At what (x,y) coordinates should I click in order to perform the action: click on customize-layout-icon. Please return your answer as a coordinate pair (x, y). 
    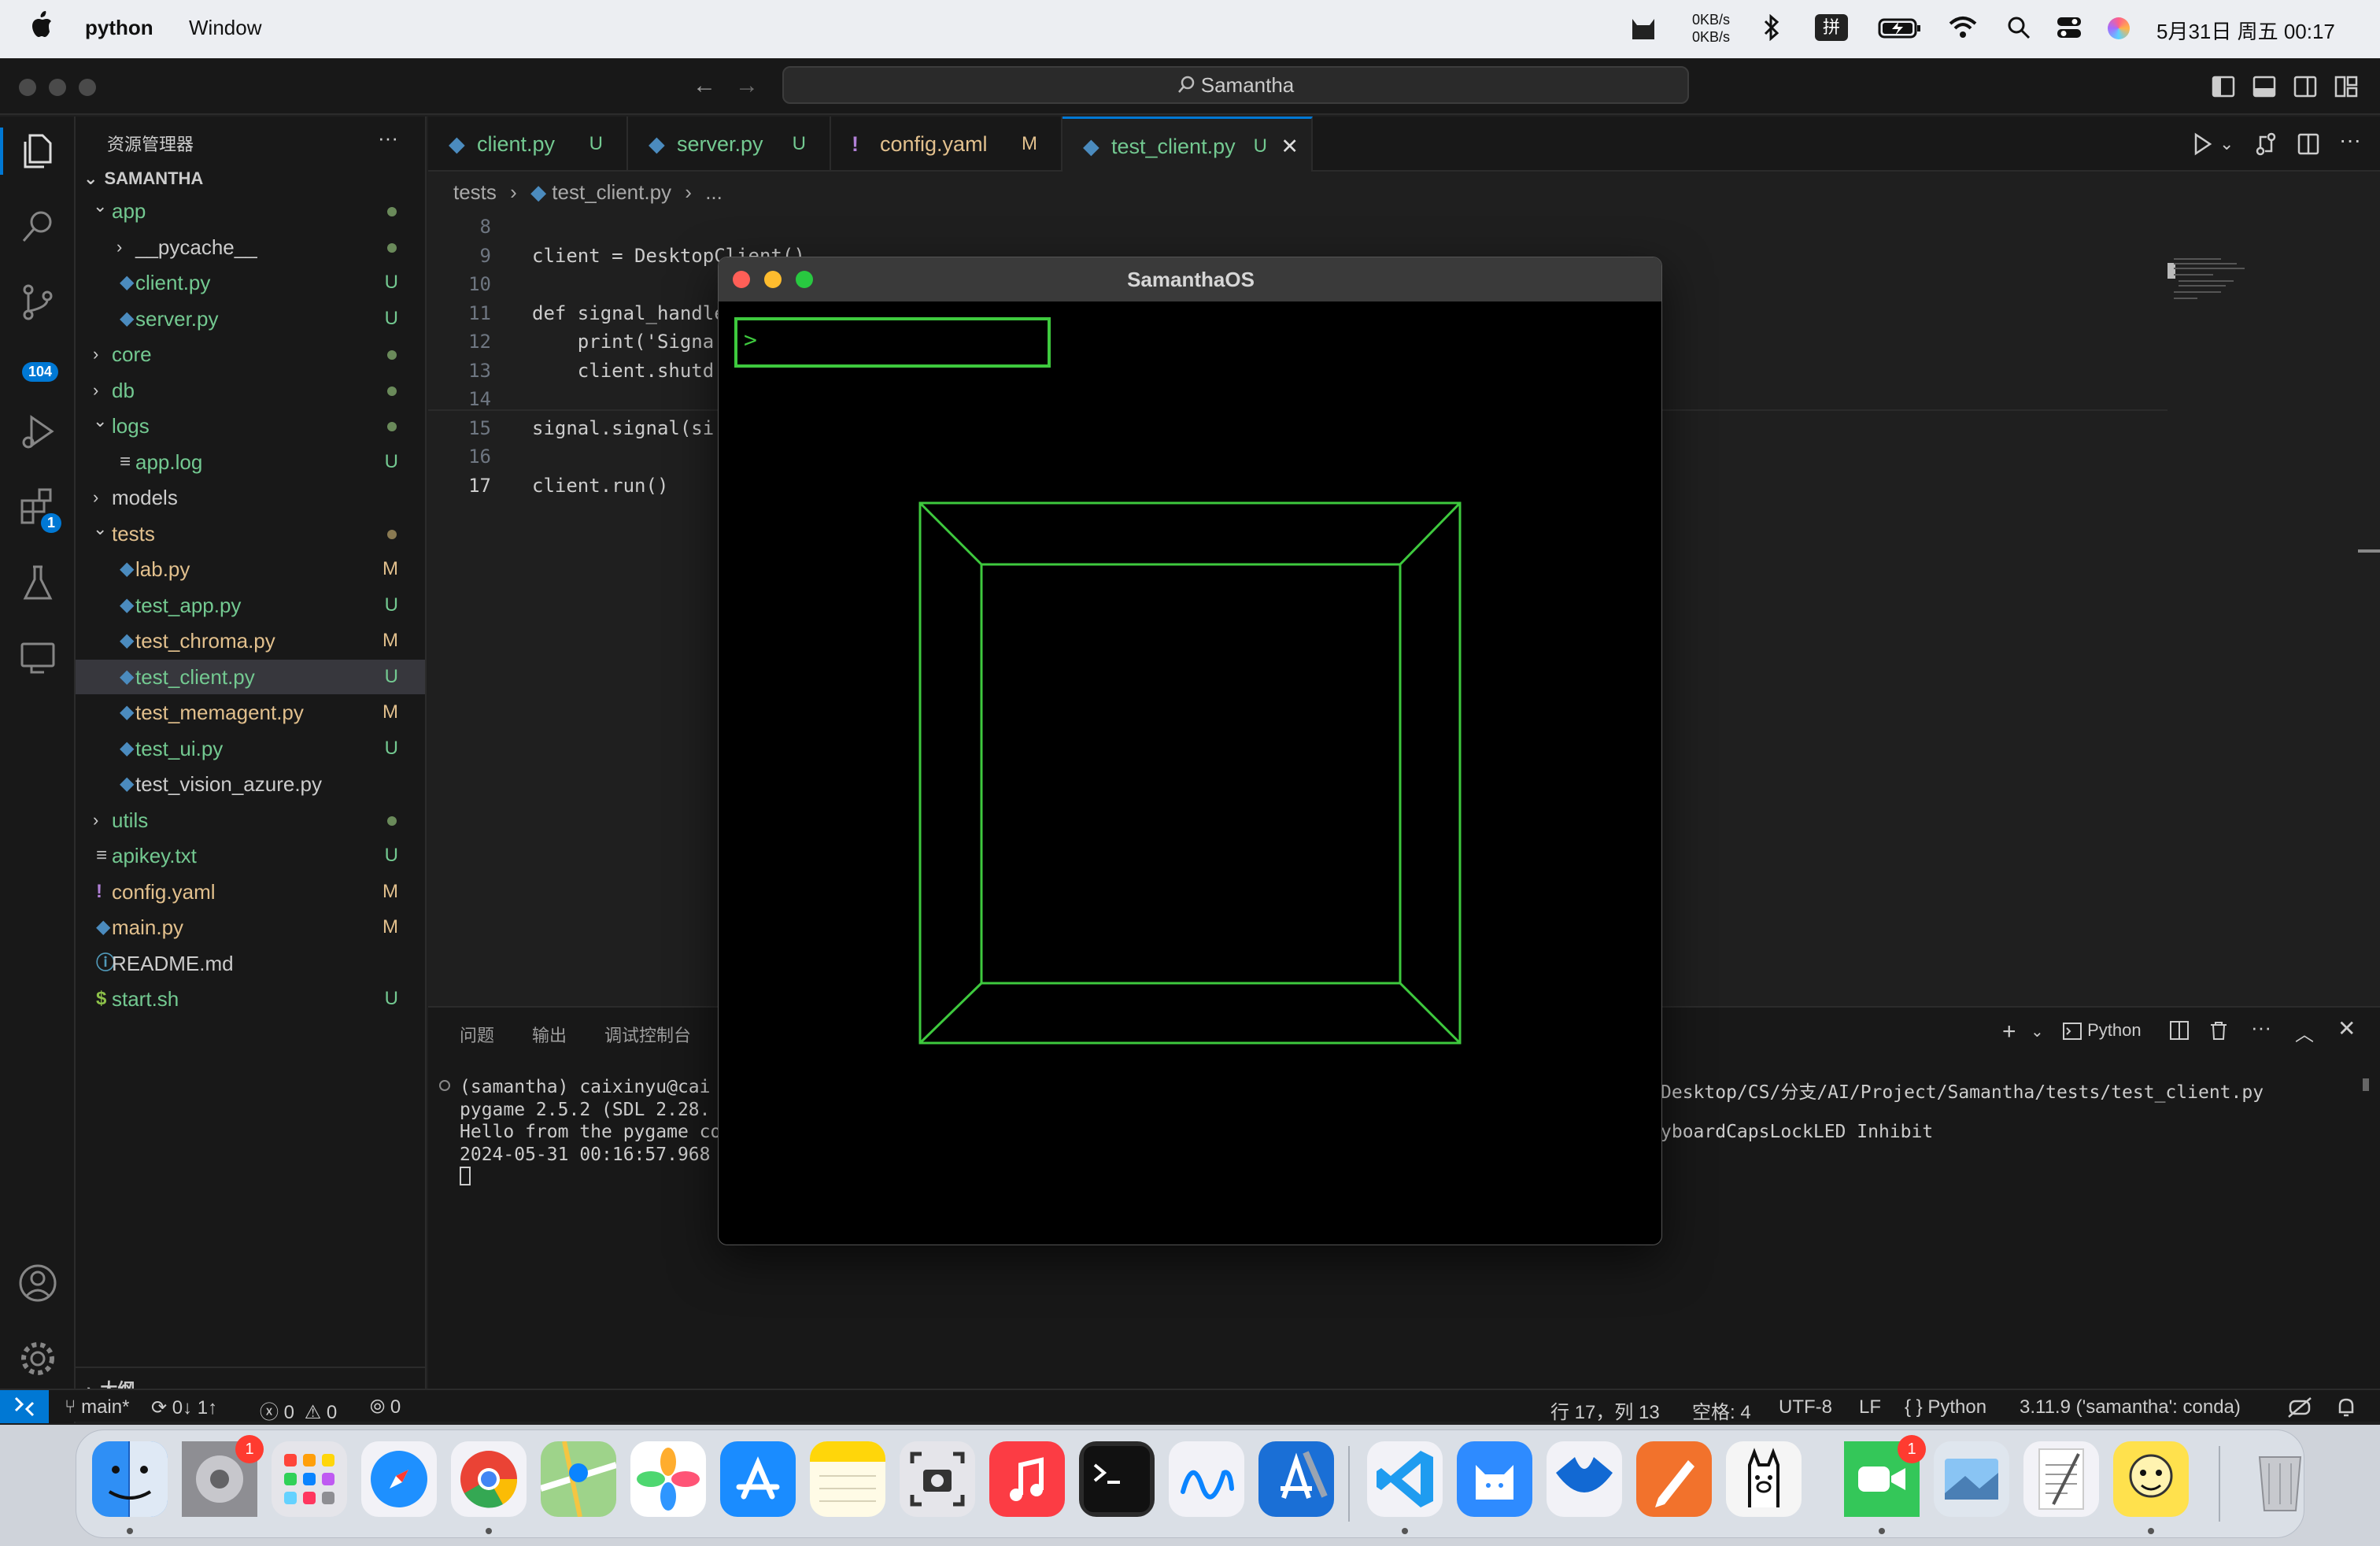
    Looking at the image, I should click on (2346, 89).